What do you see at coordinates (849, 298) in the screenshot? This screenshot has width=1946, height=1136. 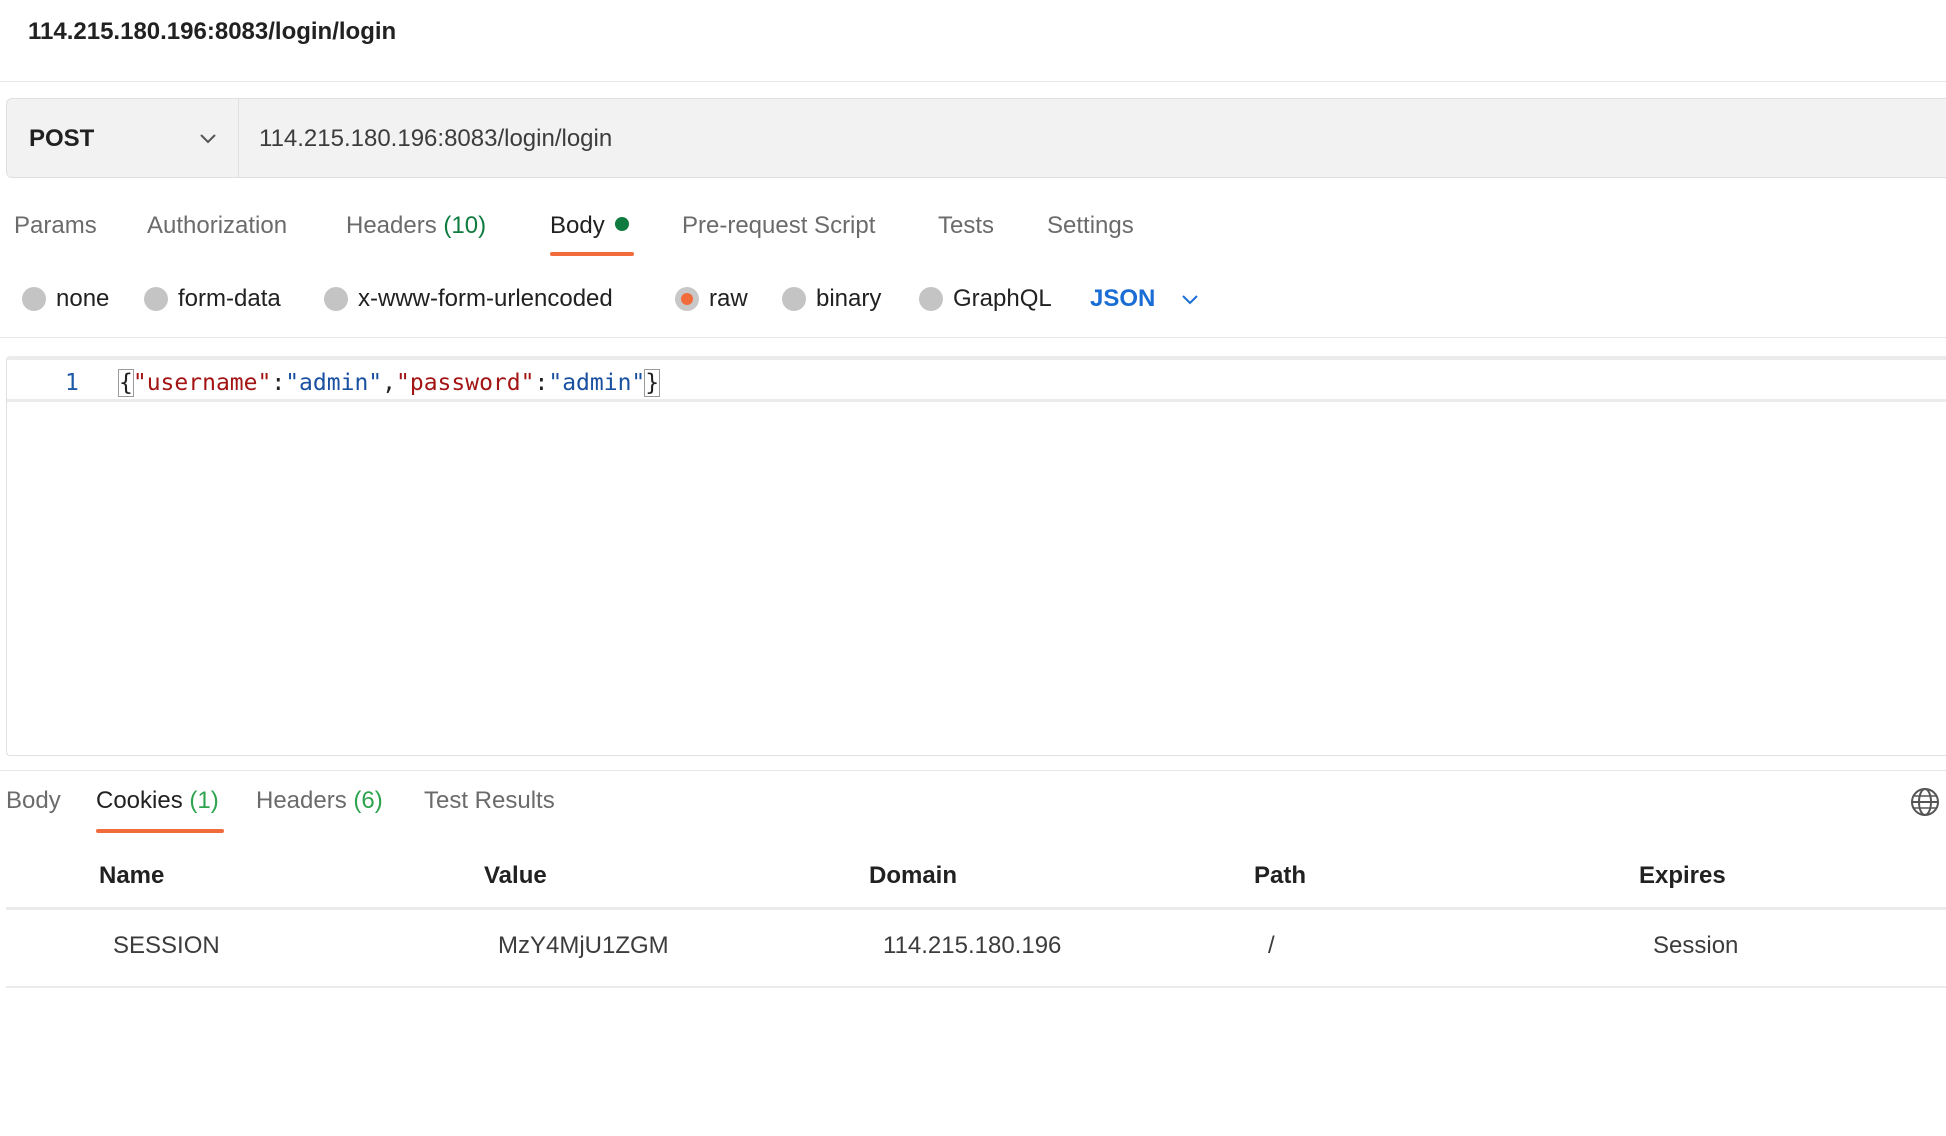 I see `radio-label: binary` at bounding box center [849, 298].